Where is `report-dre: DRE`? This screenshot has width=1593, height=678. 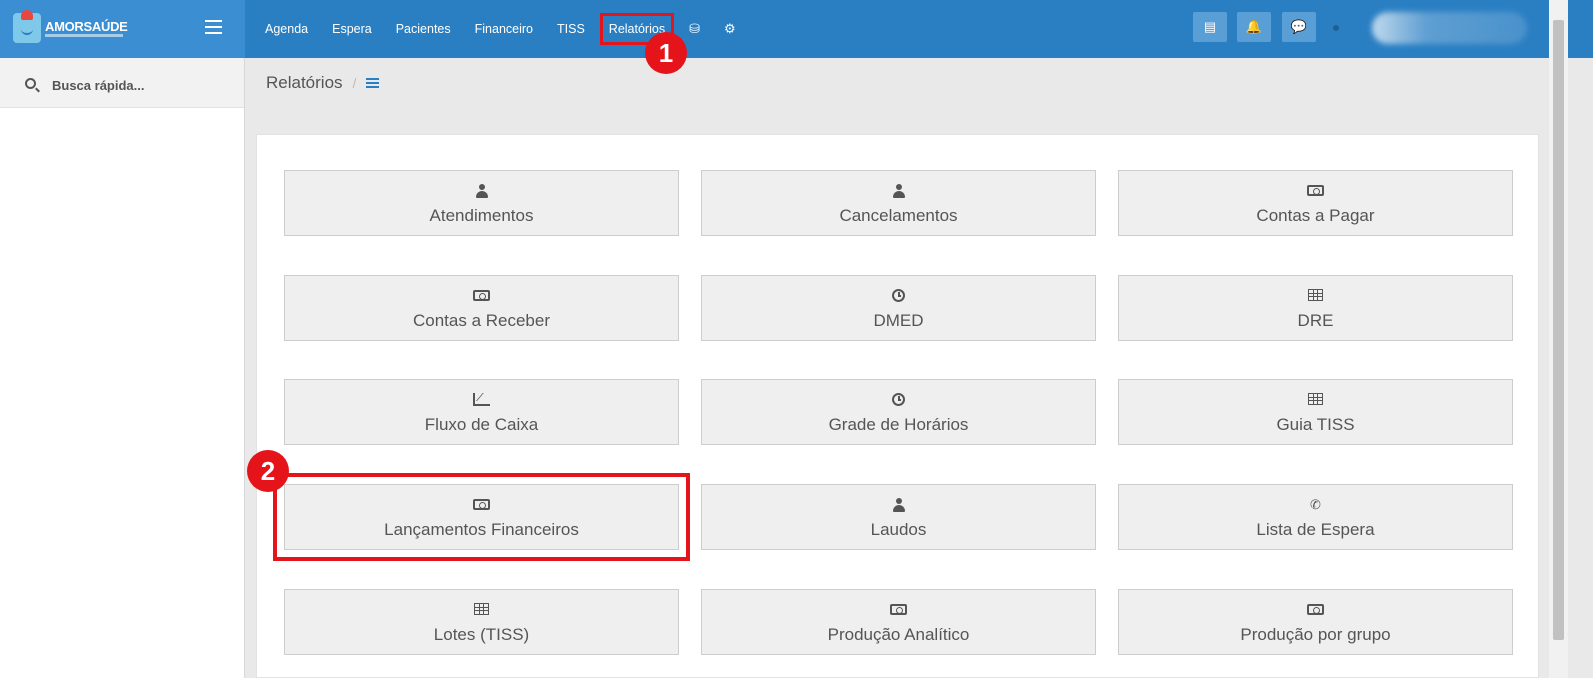 report-dre: DRE is located at coordinates (1315, 308).